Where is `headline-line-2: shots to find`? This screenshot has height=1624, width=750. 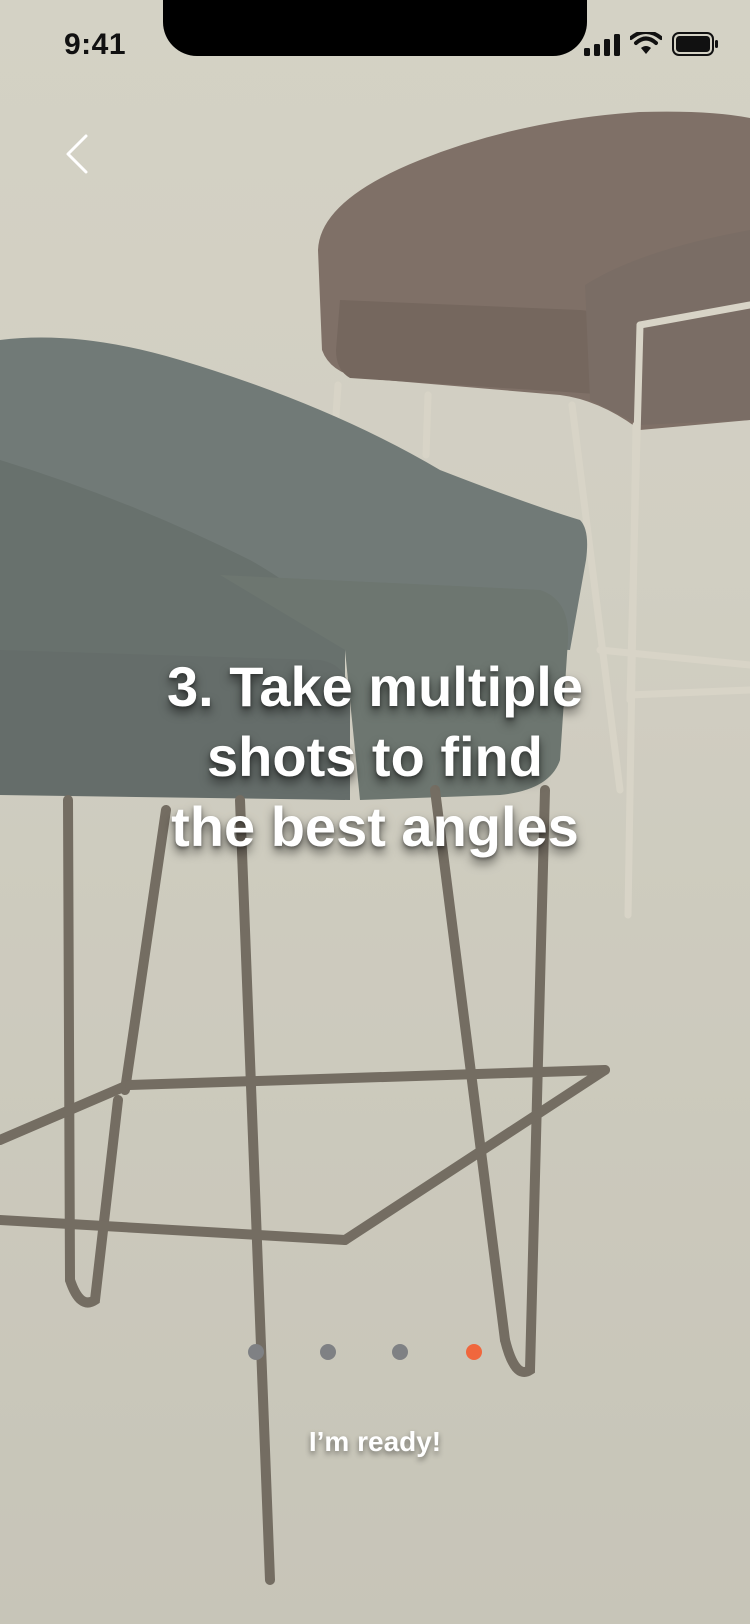
headline-line-2: shots to find is located at coordinates (375, 756).